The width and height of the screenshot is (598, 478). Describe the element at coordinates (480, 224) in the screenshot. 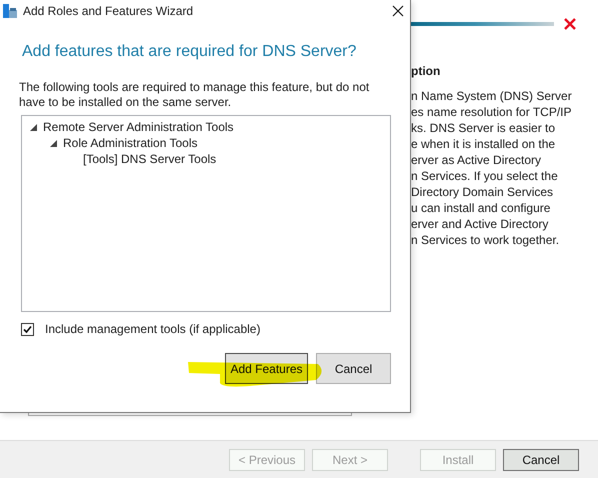

I see `description-line: erver and Active Directory` at that location.